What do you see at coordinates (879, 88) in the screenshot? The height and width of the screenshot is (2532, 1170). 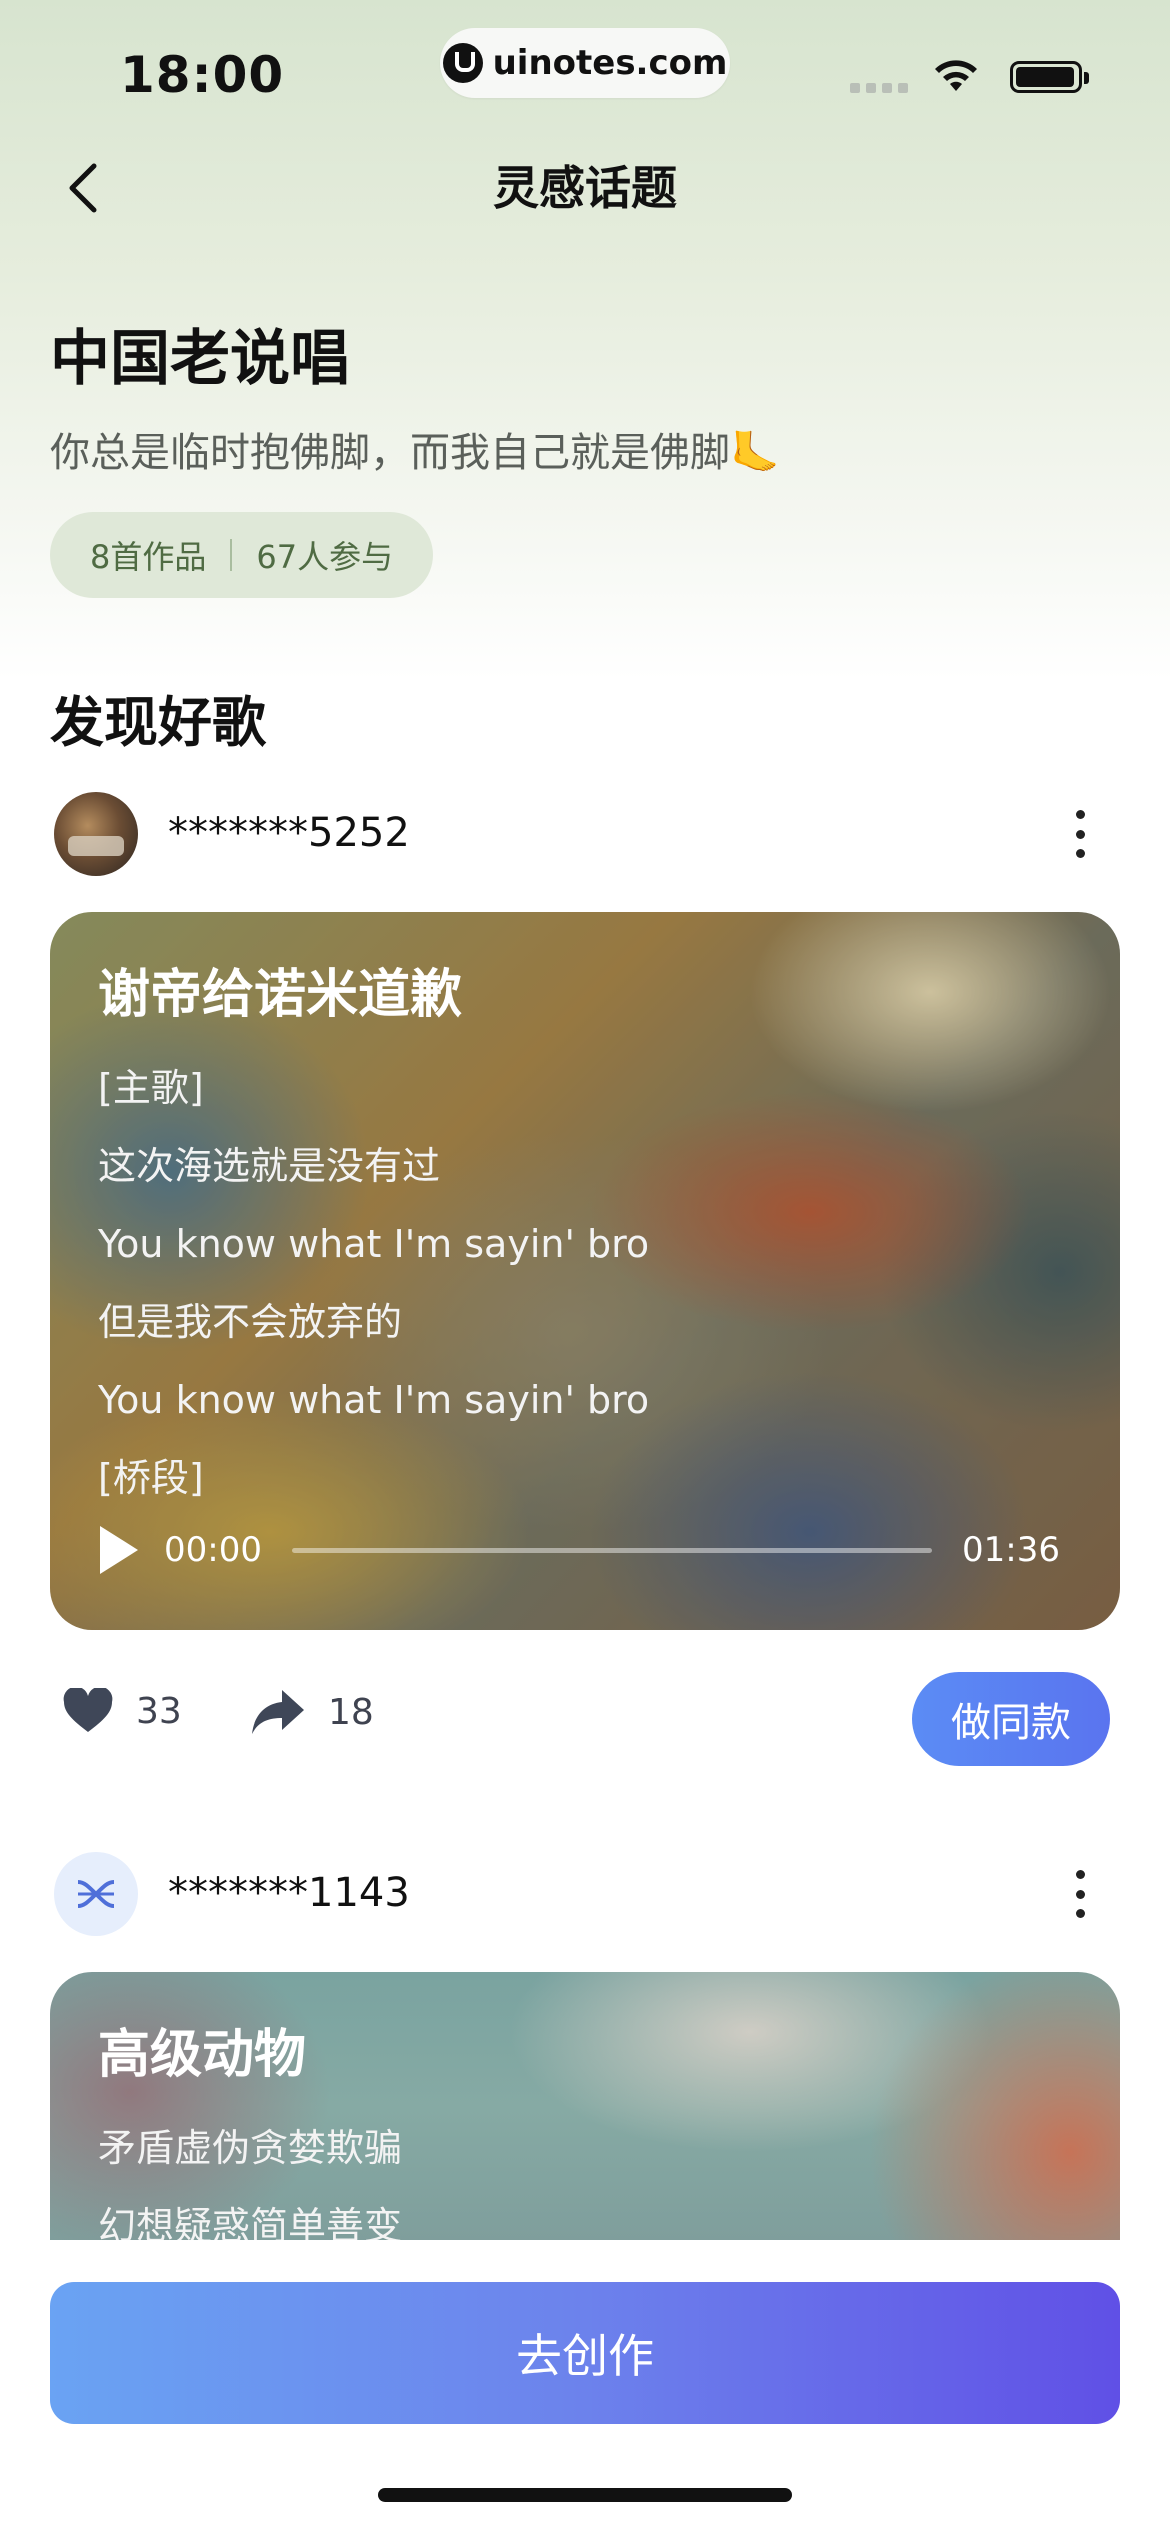 I see `cellular-signal-icon` at bounding box center [879, 88].